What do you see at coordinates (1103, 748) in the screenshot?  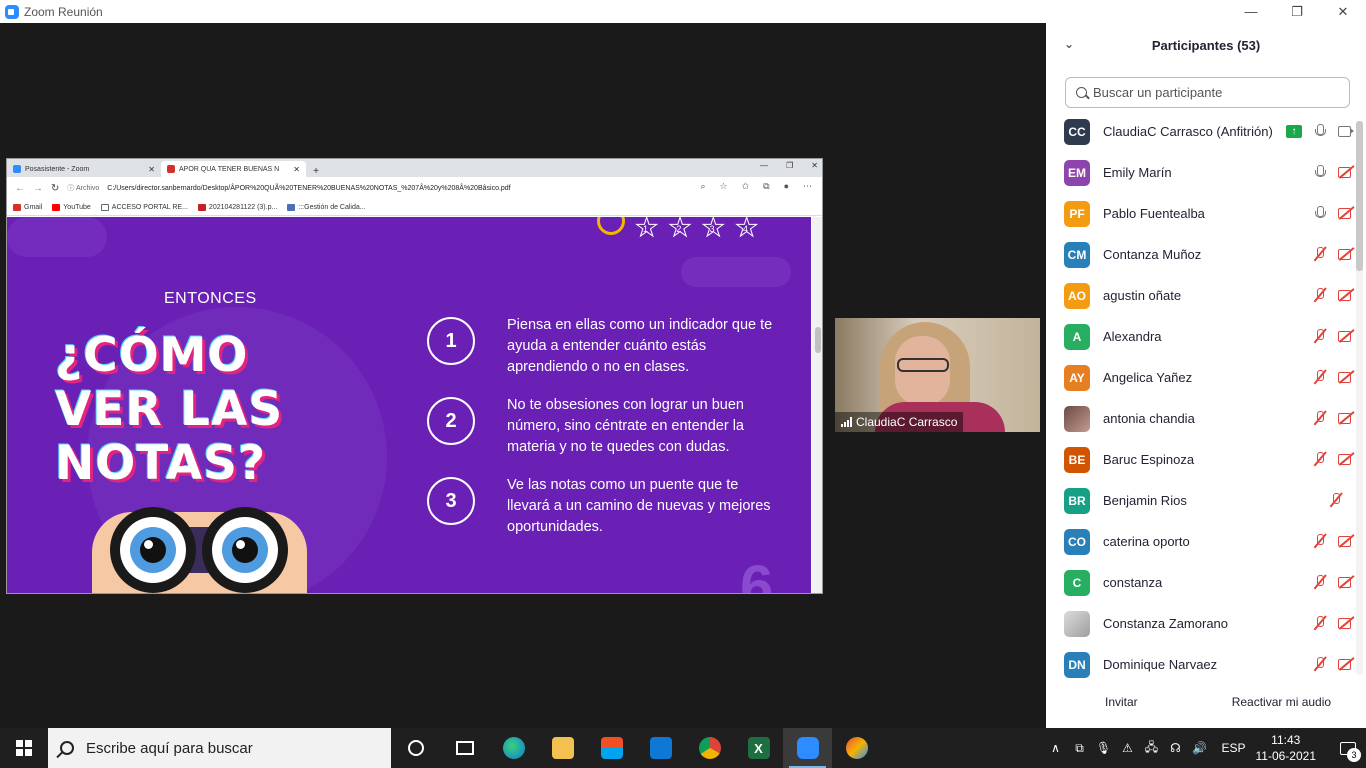 I see `microphone-icon: 🎙` at bounding box center [1103, 748].